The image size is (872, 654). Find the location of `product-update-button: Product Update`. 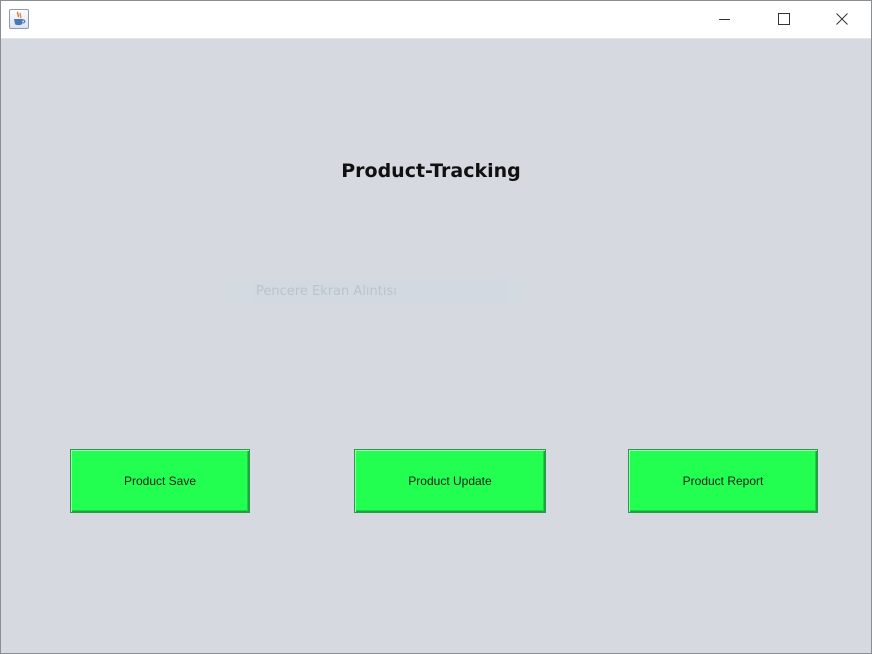

product-update-button: Product Update is located at coordinates (450, 481).